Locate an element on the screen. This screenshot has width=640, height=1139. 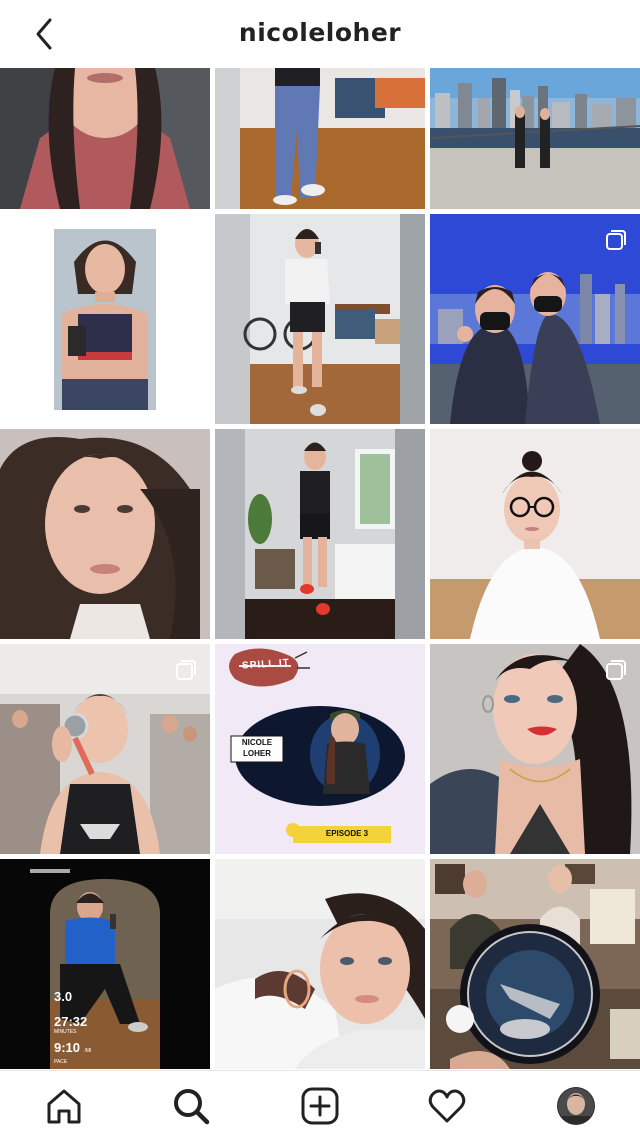
tab-search is located at coordinates (191, 1106).